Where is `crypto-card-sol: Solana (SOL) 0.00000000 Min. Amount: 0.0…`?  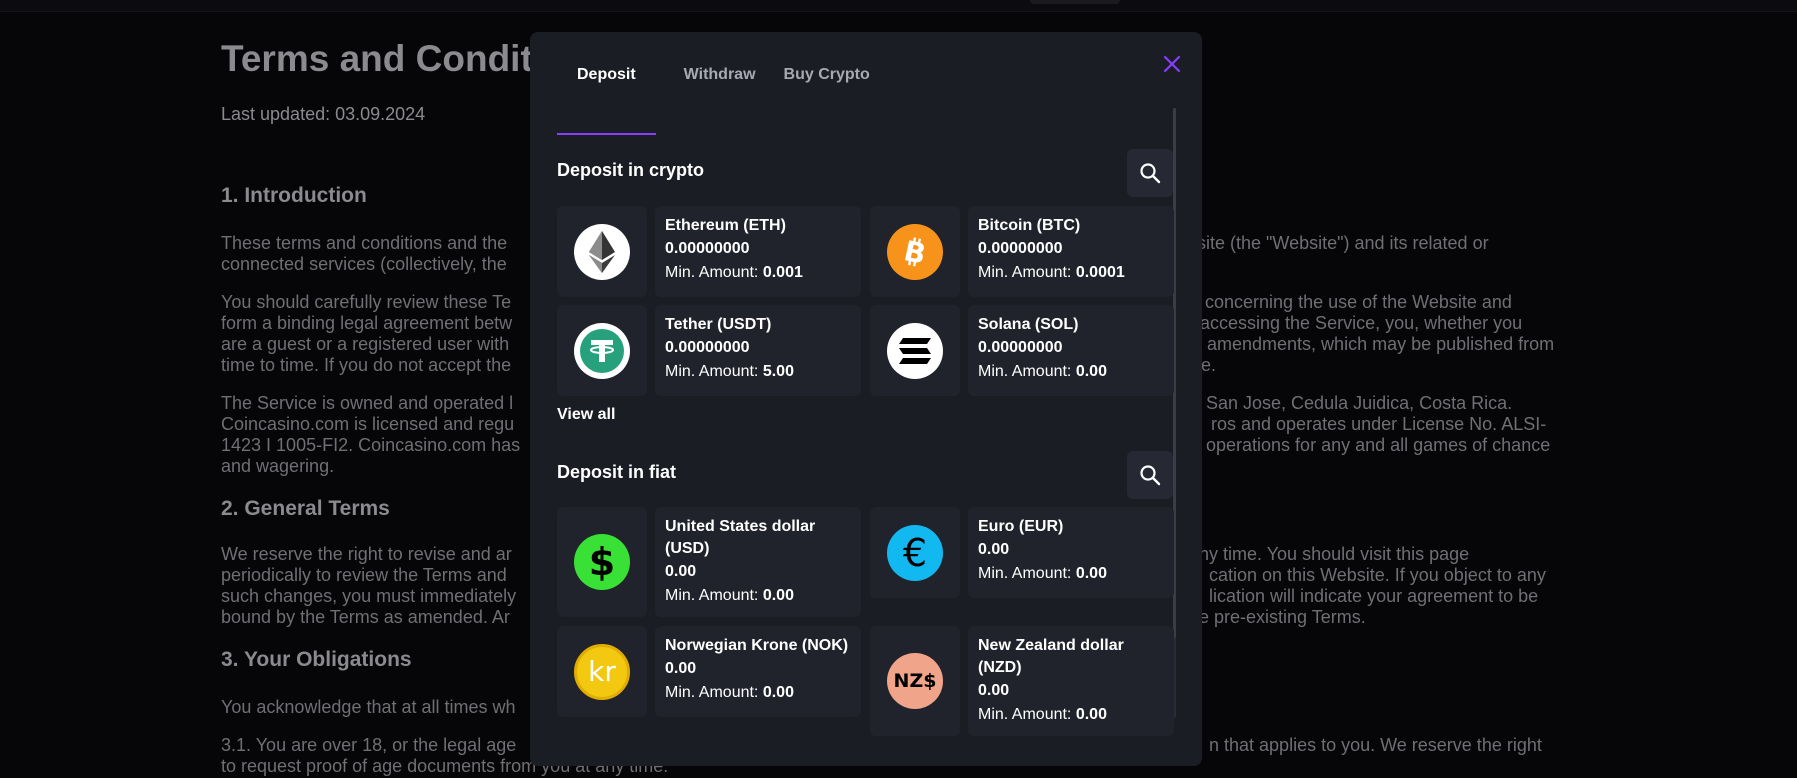
crypto-card-sol: Solana (SOL) 0.00000000 Min. Amount: 0.0… is located at coordinates (1022, 350).